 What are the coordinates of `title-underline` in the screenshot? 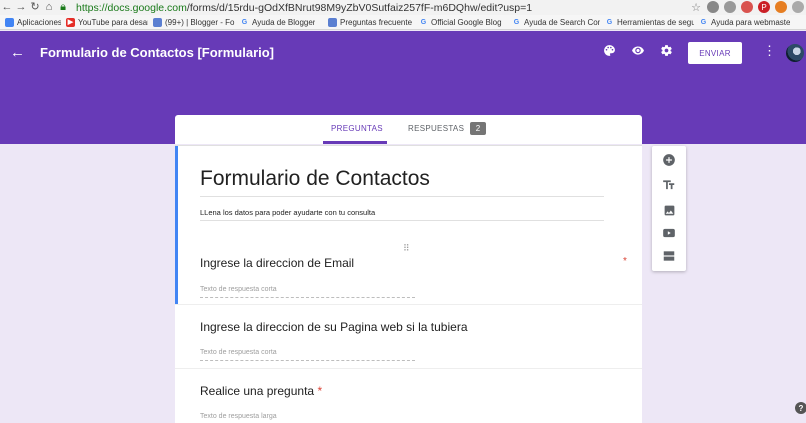 It's located at (402, 196).